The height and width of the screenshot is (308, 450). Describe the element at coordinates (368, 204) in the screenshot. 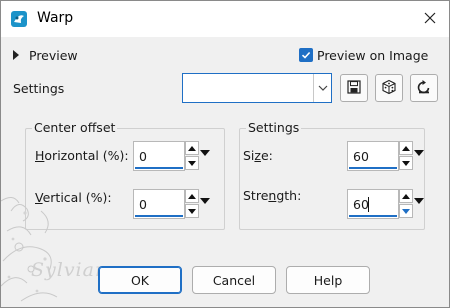

I see `text-cursor` at that location.